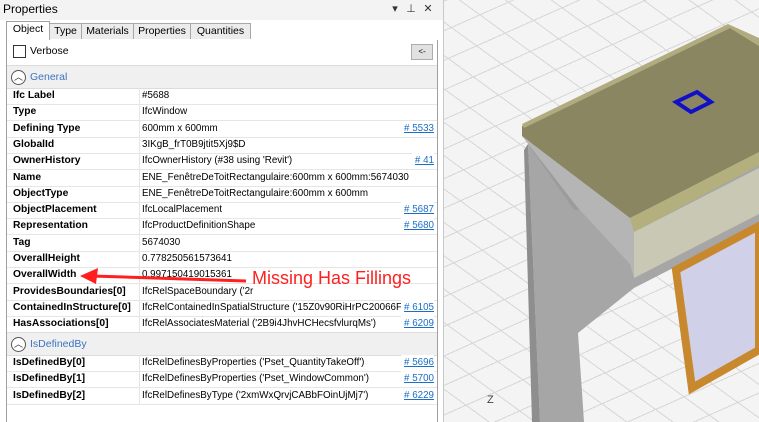 The height and width of the screenshot is (422, 759). What do you see at coordinates (49, 379) in the screenshot?
I see `property-name: IsDefinedBy[1]` at bounding box center [49, 379].